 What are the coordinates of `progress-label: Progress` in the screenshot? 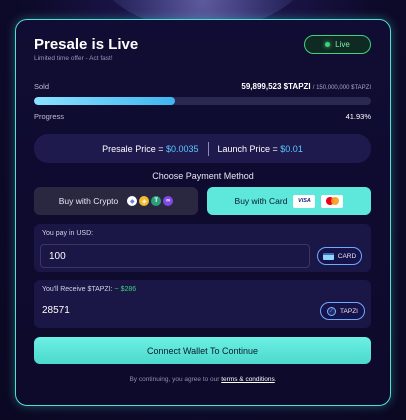 It's located at (49, 116).